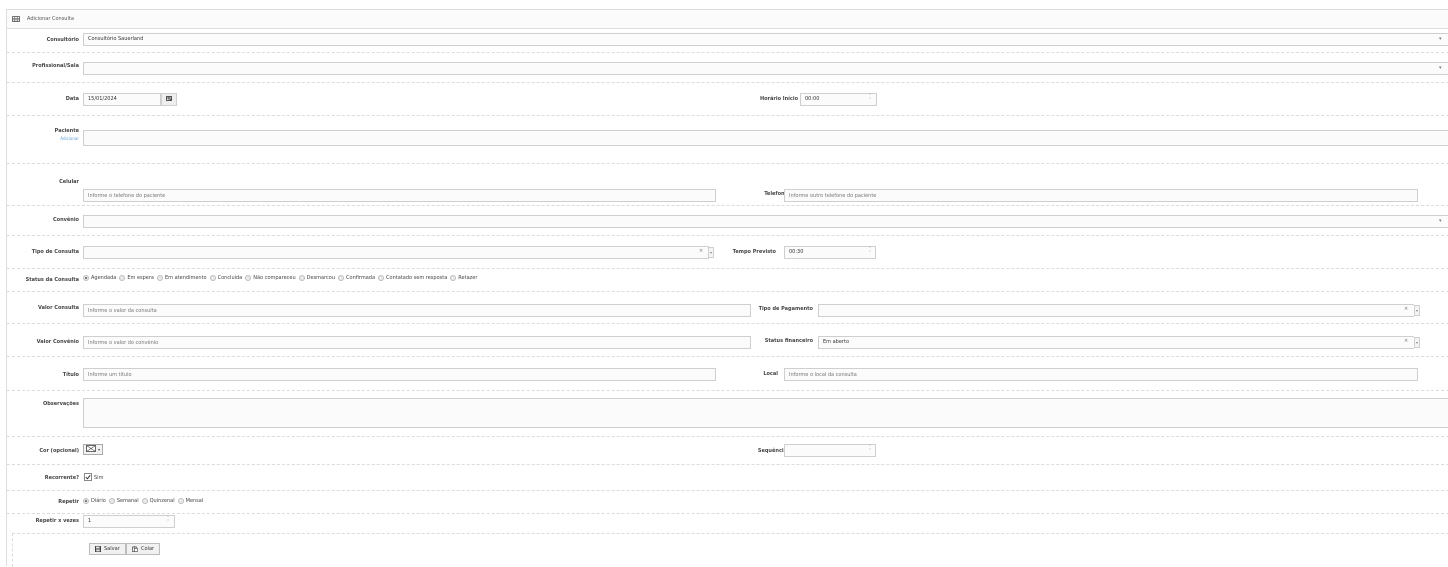 This screenshot has width=1448, height=567. Describe the element at coordinates (86, 278) in the screenshot. I see `status-radio-agendada` at that location.